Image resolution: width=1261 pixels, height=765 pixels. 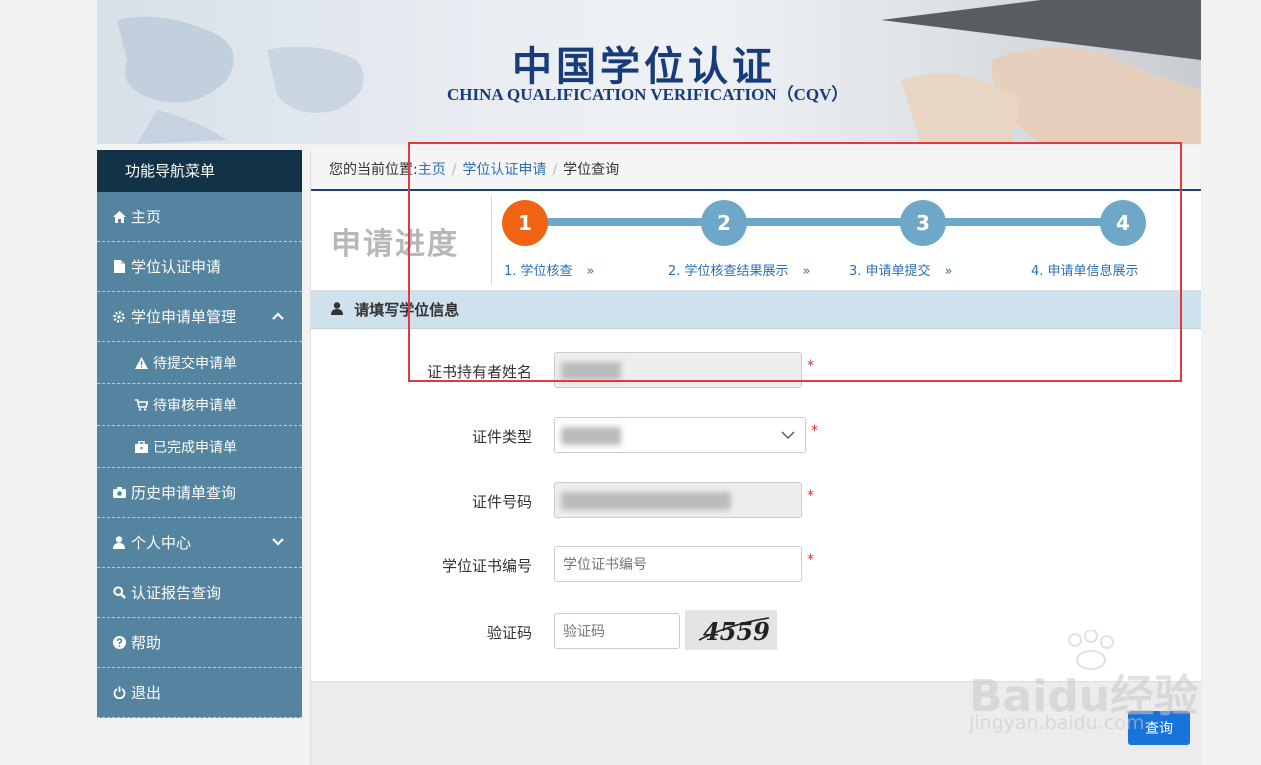 What do you see at coordinates (525, 223) in the screenshot?
I see `step-1-circle: 1` at bounding box center [525, 223].